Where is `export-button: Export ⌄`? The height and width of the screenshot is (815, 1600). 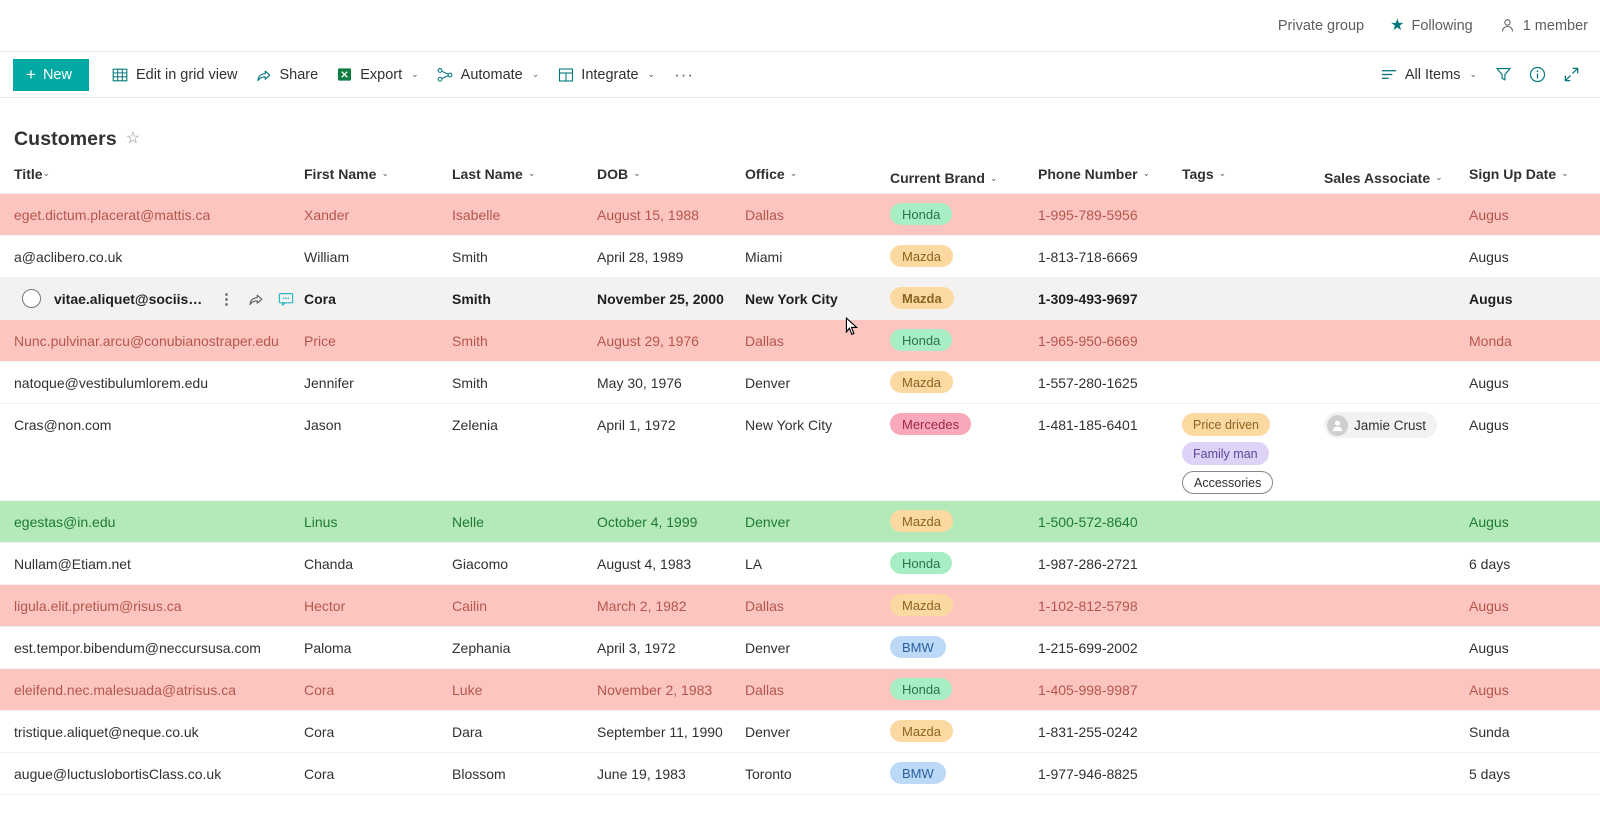 export-button: Export ⌄ is located at coordinates (377, 75).